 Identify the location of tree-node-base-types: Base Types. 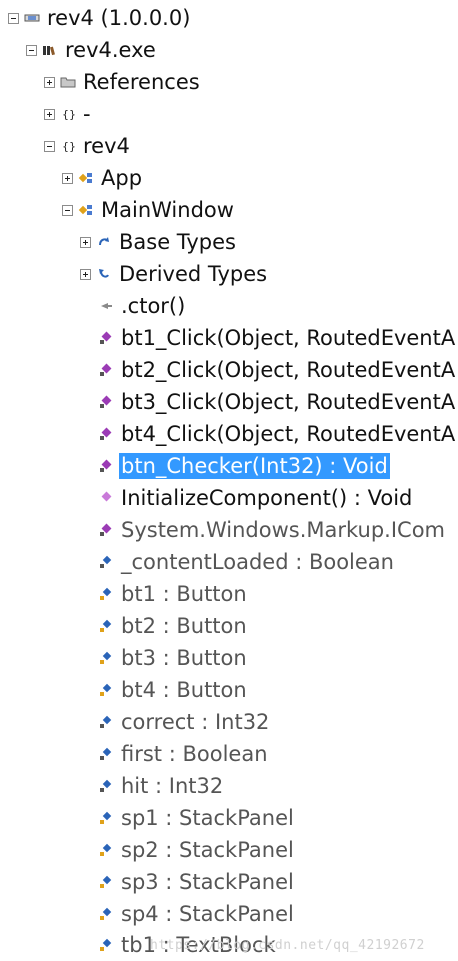
(159, 242).